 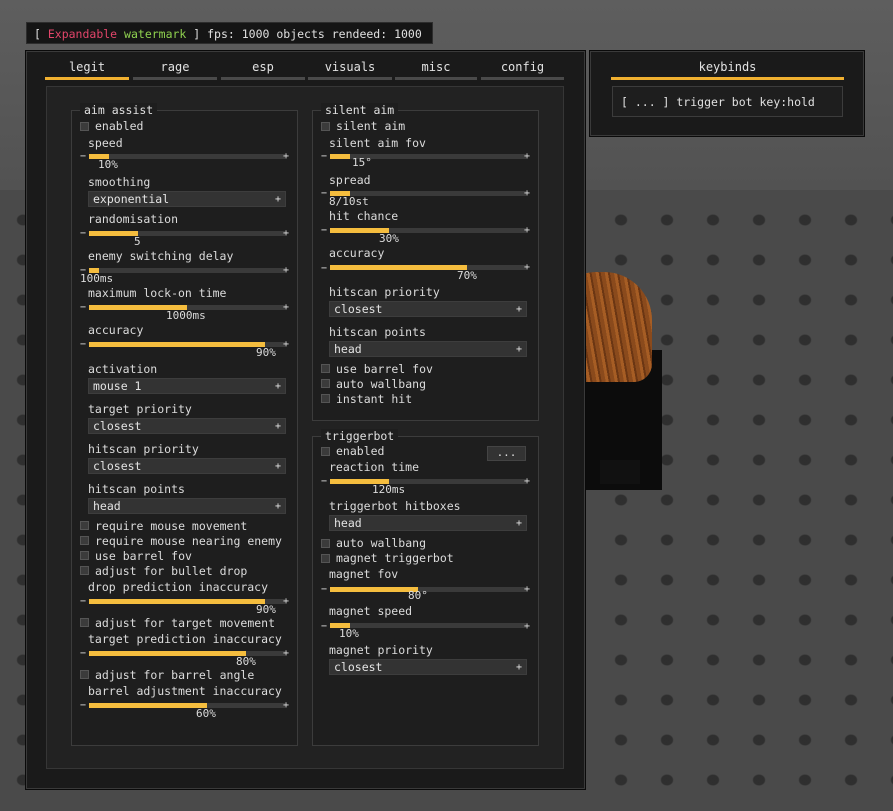 I want to click on silent-barrel-fov-checkbox, so click(x=325, y=368).